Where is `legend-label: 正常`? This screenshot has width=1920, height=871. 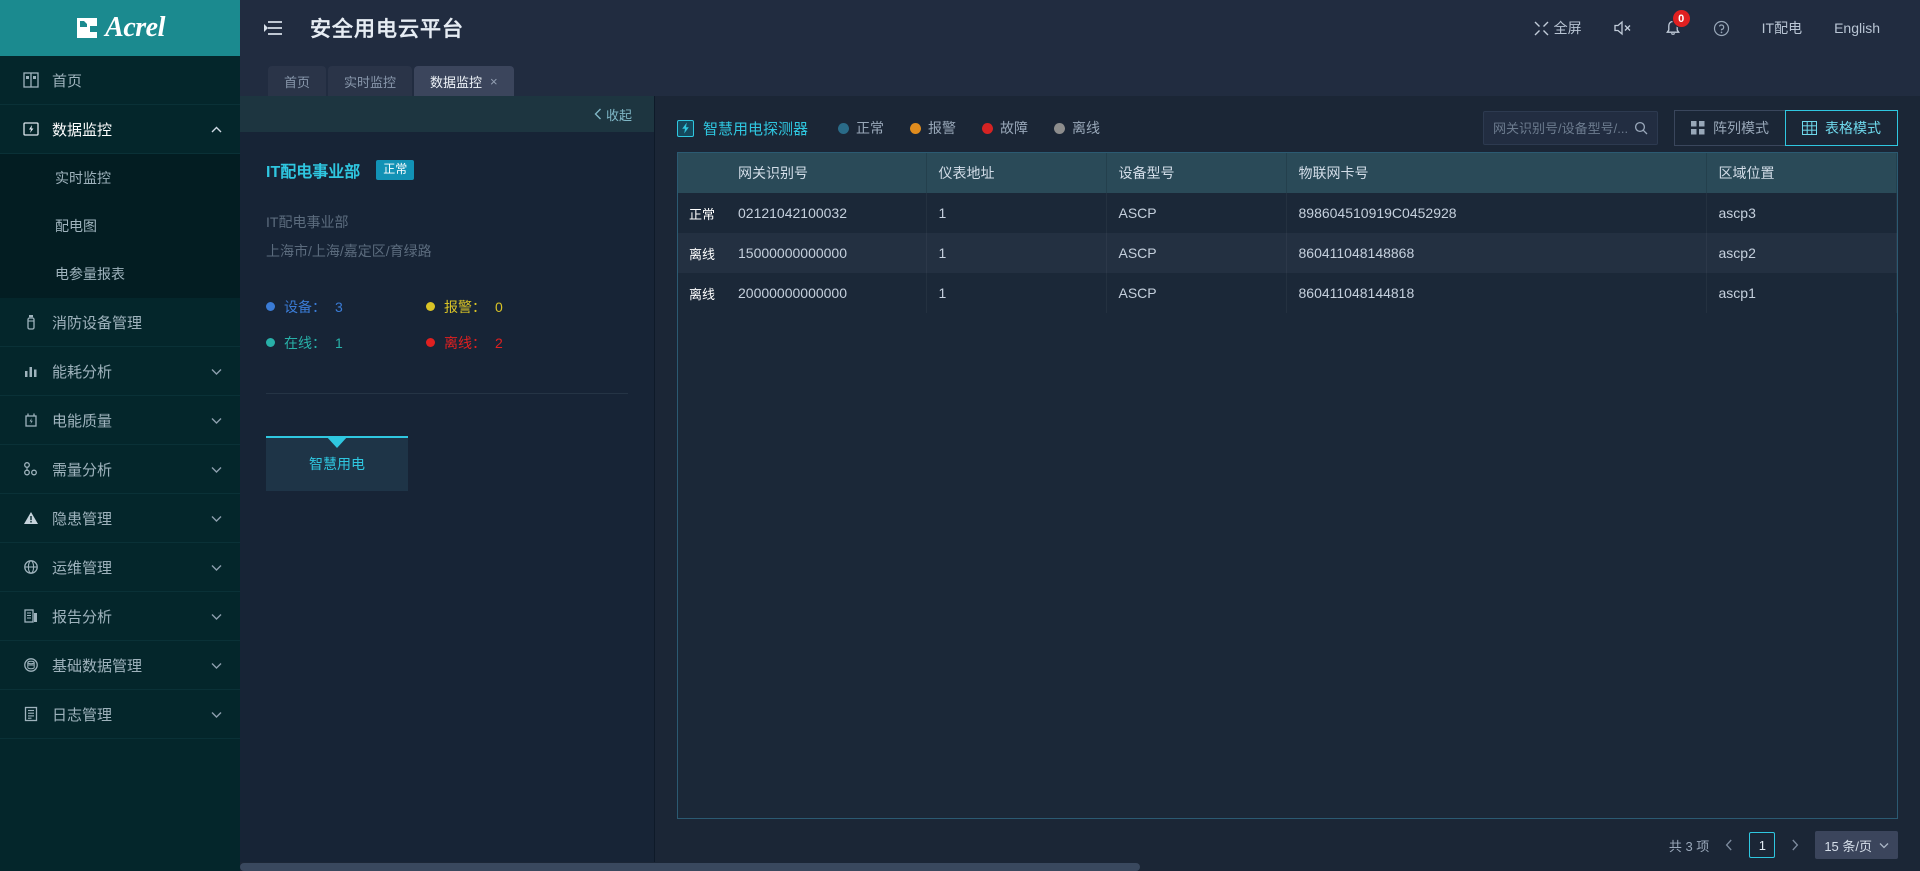 legend-label: 正常 is located at coordinates (870, 128).